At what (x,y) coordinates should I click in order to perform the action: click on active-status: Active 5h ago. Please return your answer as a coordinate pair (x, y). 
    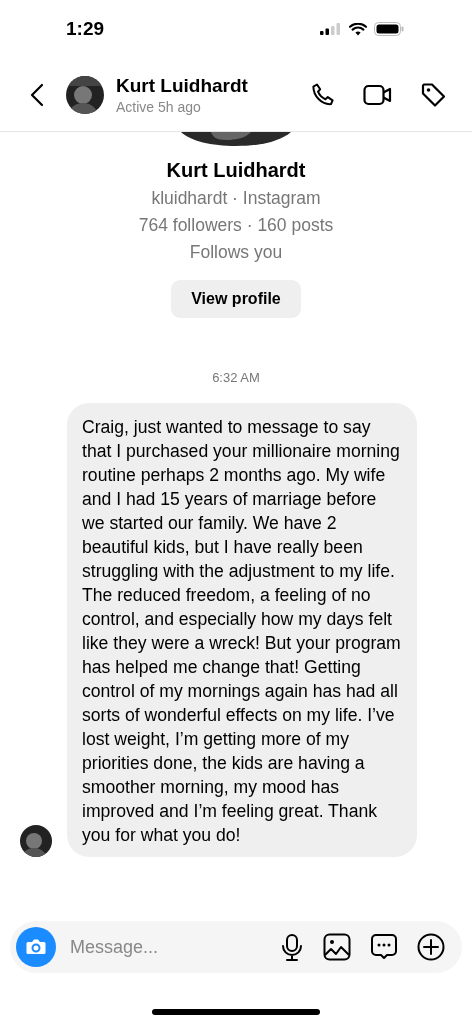
    Looking at the image, I should click on (159, 106).